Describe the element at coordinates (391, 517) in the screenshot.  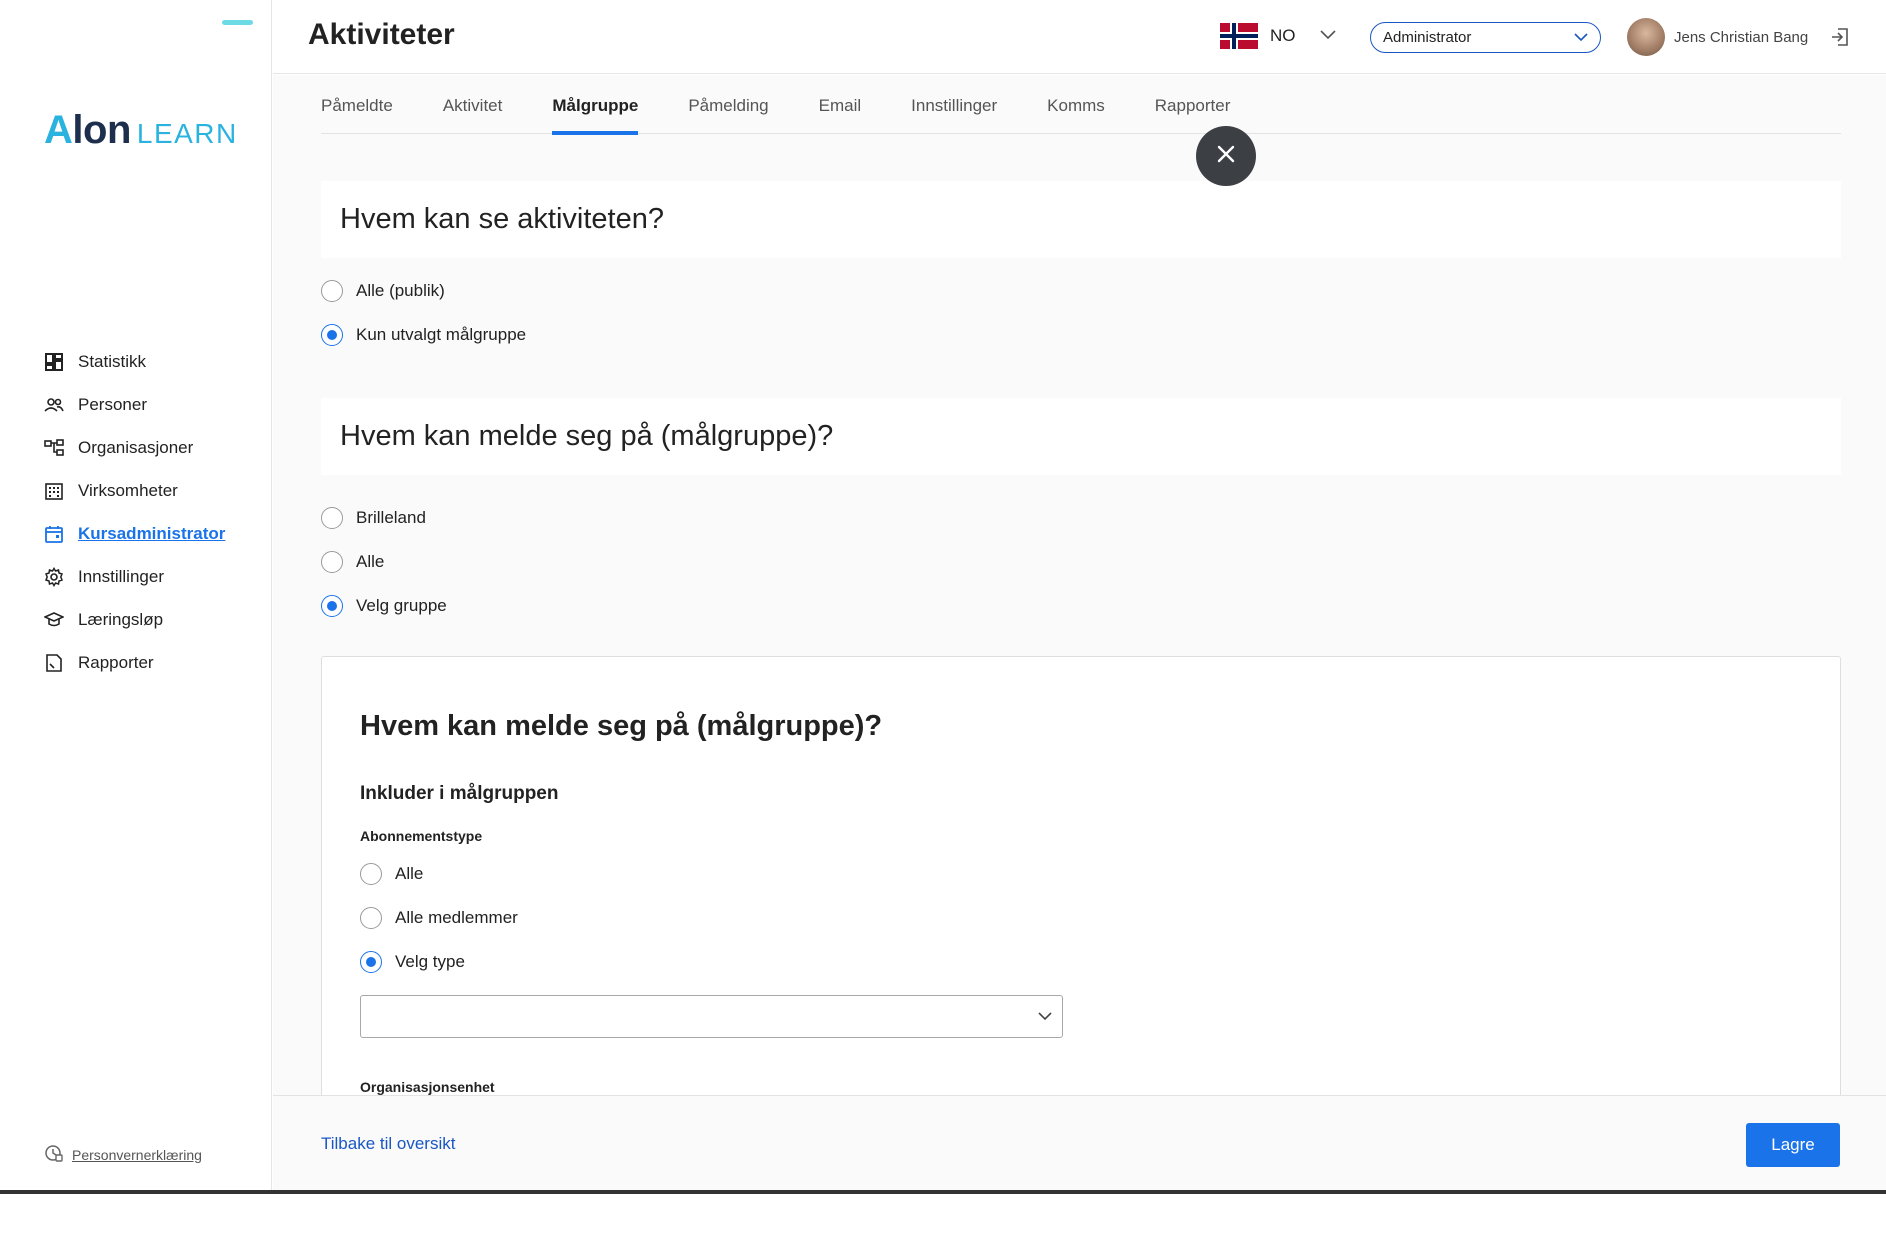
I see `radio-label: Brilleland` at that location.